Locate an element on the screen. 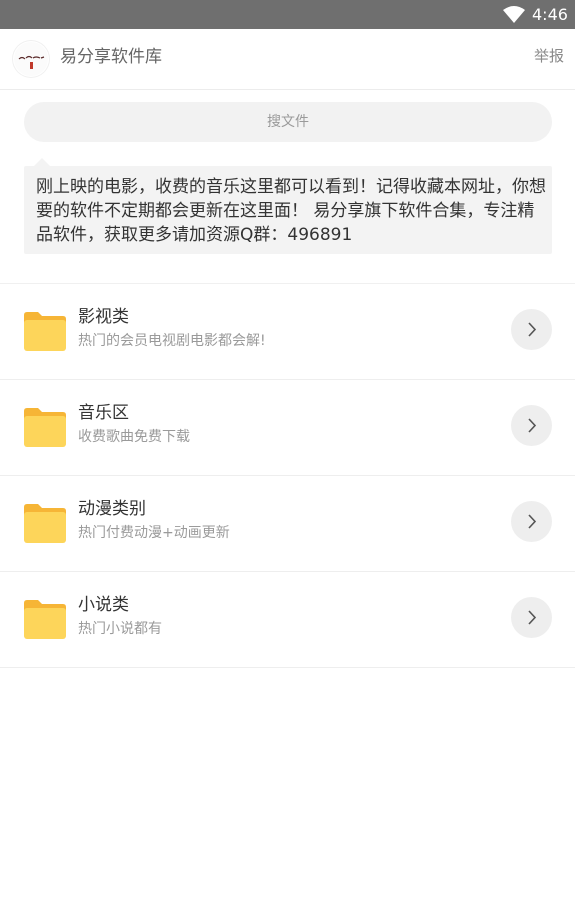 This screenshot has width=575, height=920. category-title: 小说类 is located at coordinates (103, 605).